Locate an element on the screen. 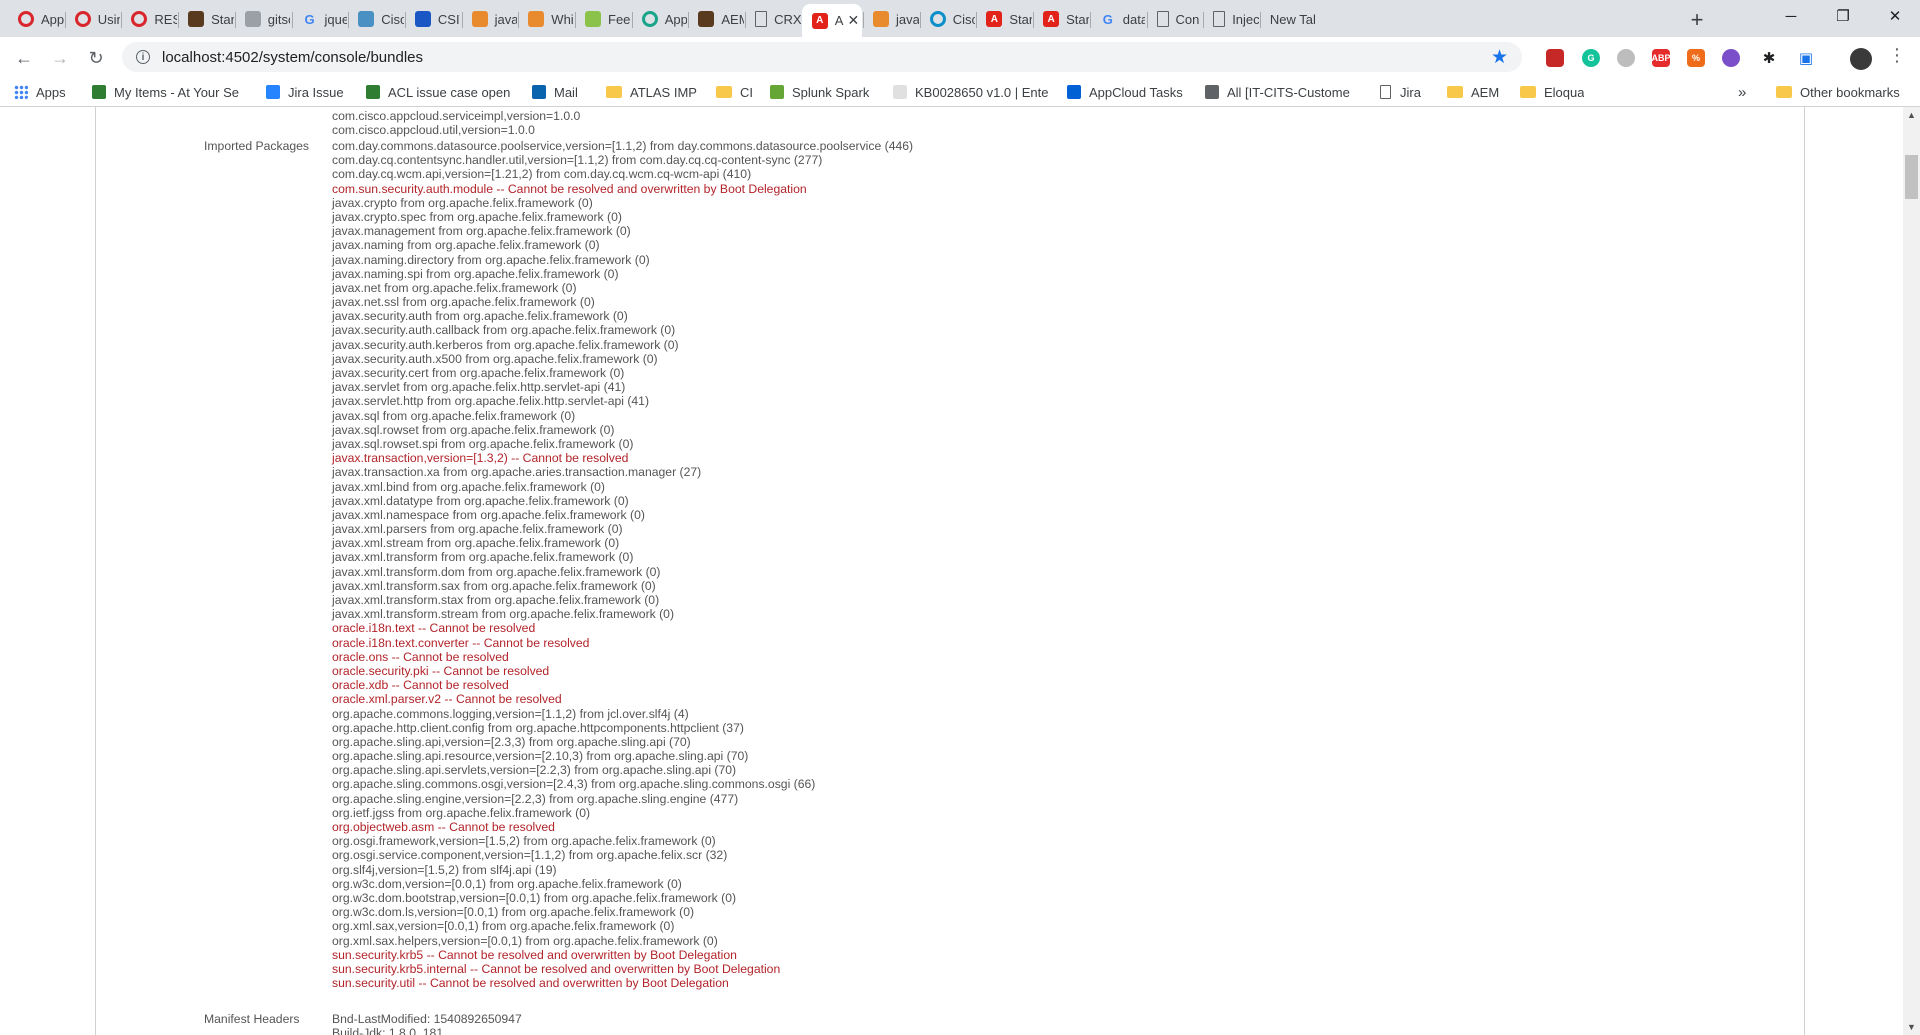 The width and height of the screenshot is (1920, 1035). bookmark-3: ACL issue case open is located at coordinates (438, 92).